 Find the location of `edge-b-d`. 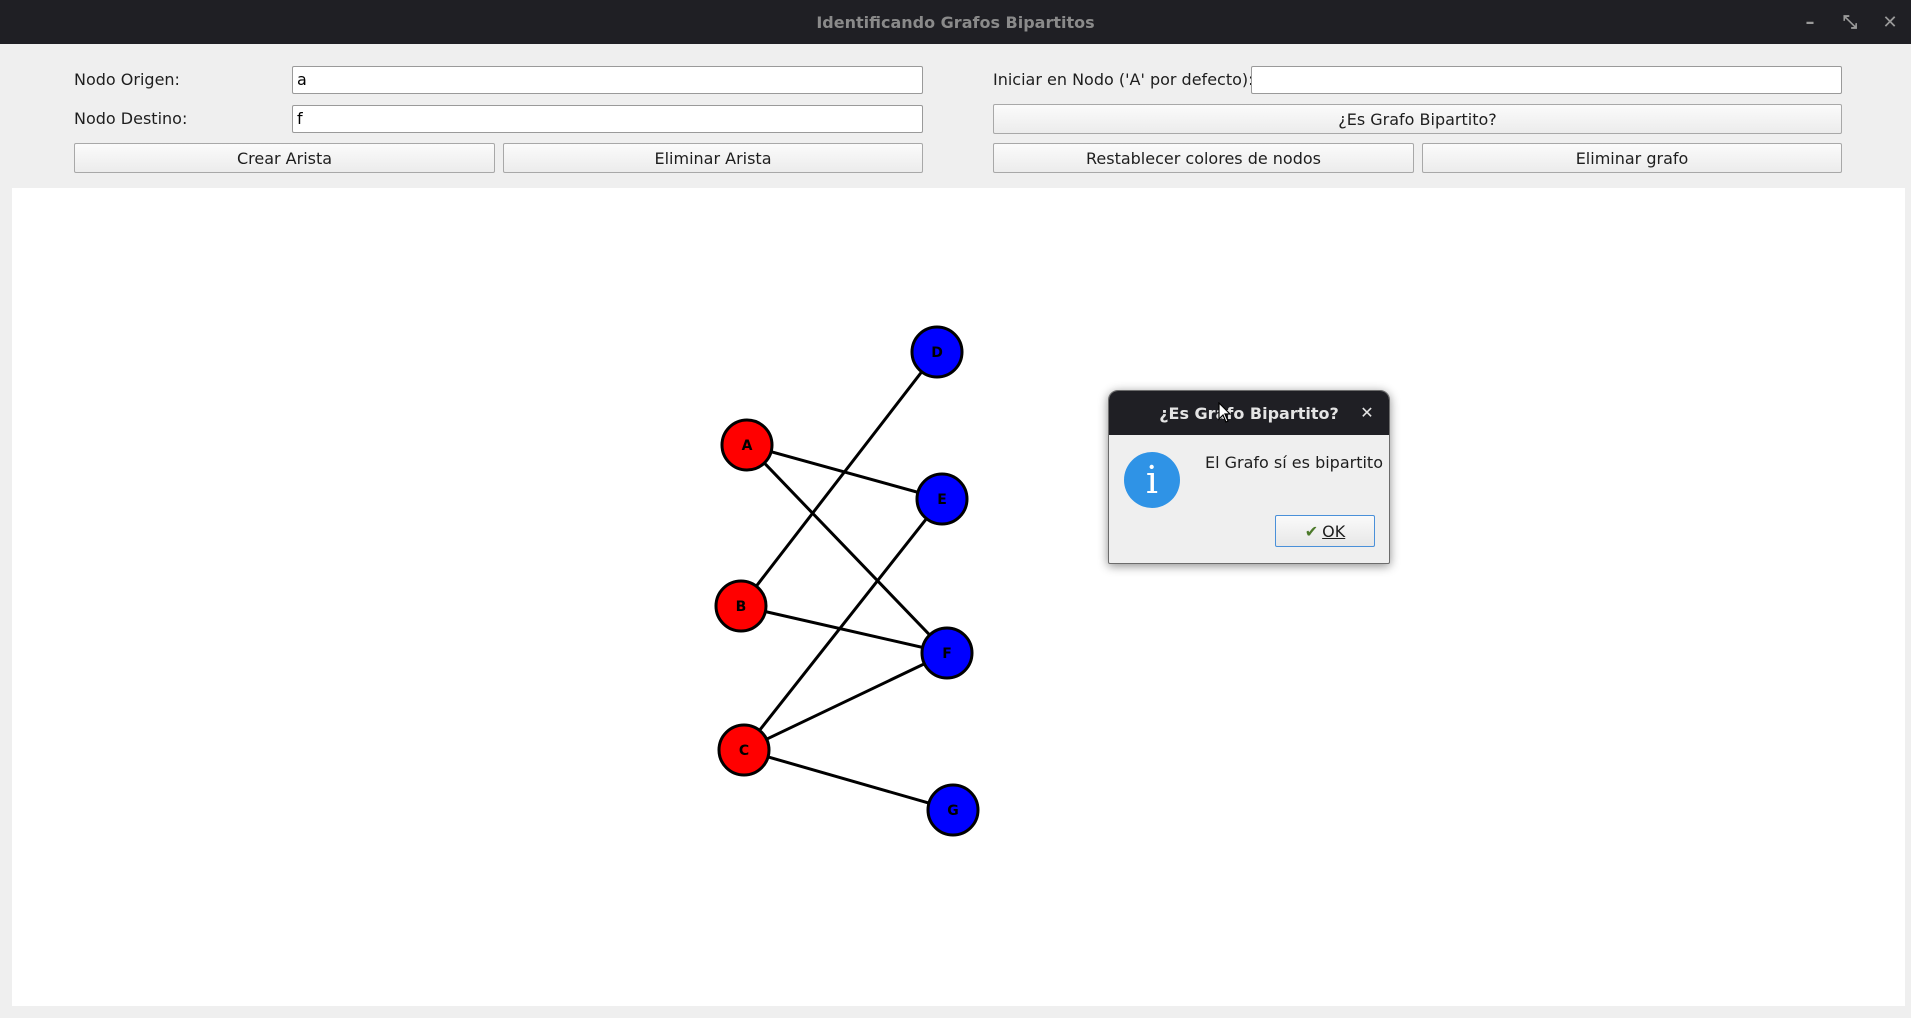

edge-b-d is located at coordinates (839, 479).